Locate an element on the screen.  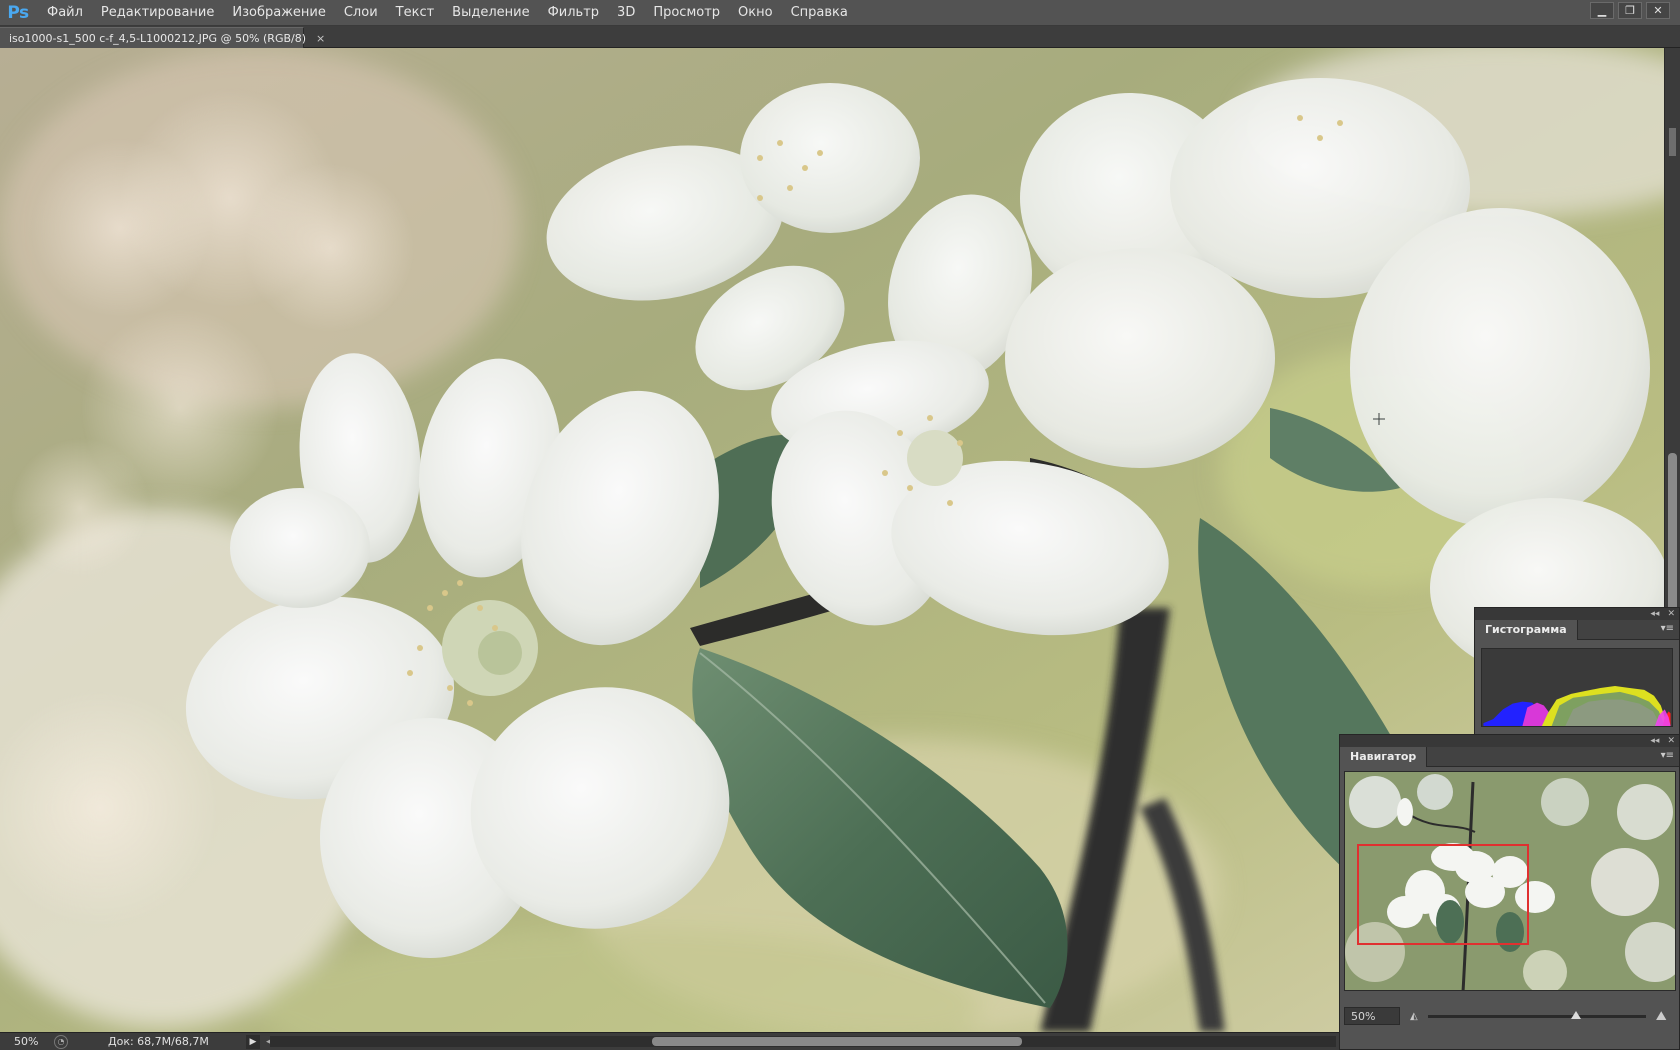
status-menu-arrow-icon: ▶ is located at coordinates (253, 1041).